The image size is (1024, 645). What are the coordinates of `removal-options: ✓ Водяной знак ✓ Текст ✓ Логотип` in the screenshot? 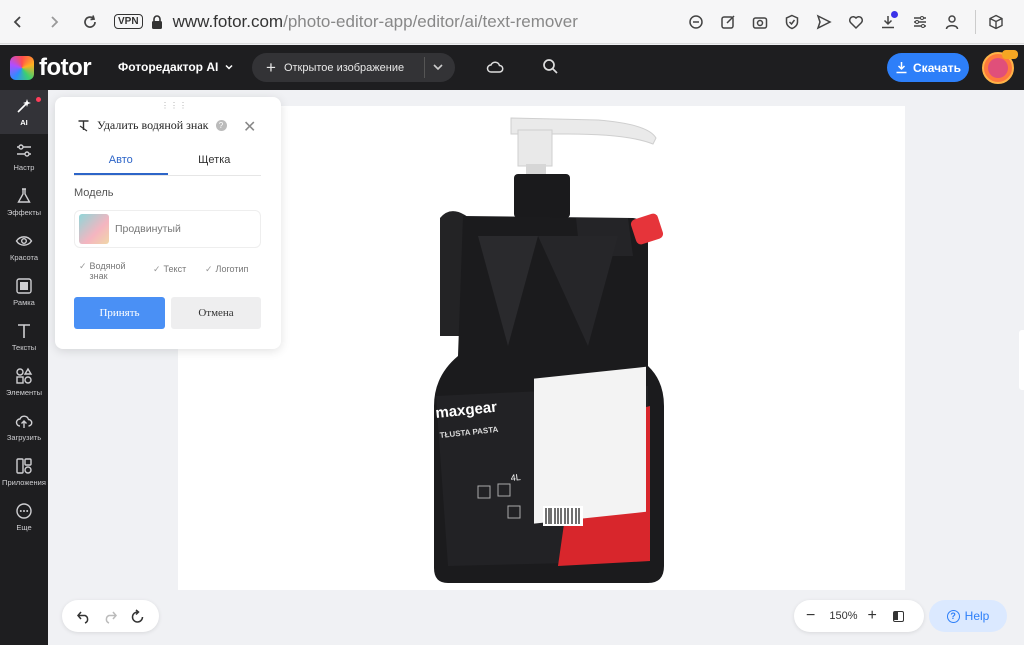 It's located at (174, 273).